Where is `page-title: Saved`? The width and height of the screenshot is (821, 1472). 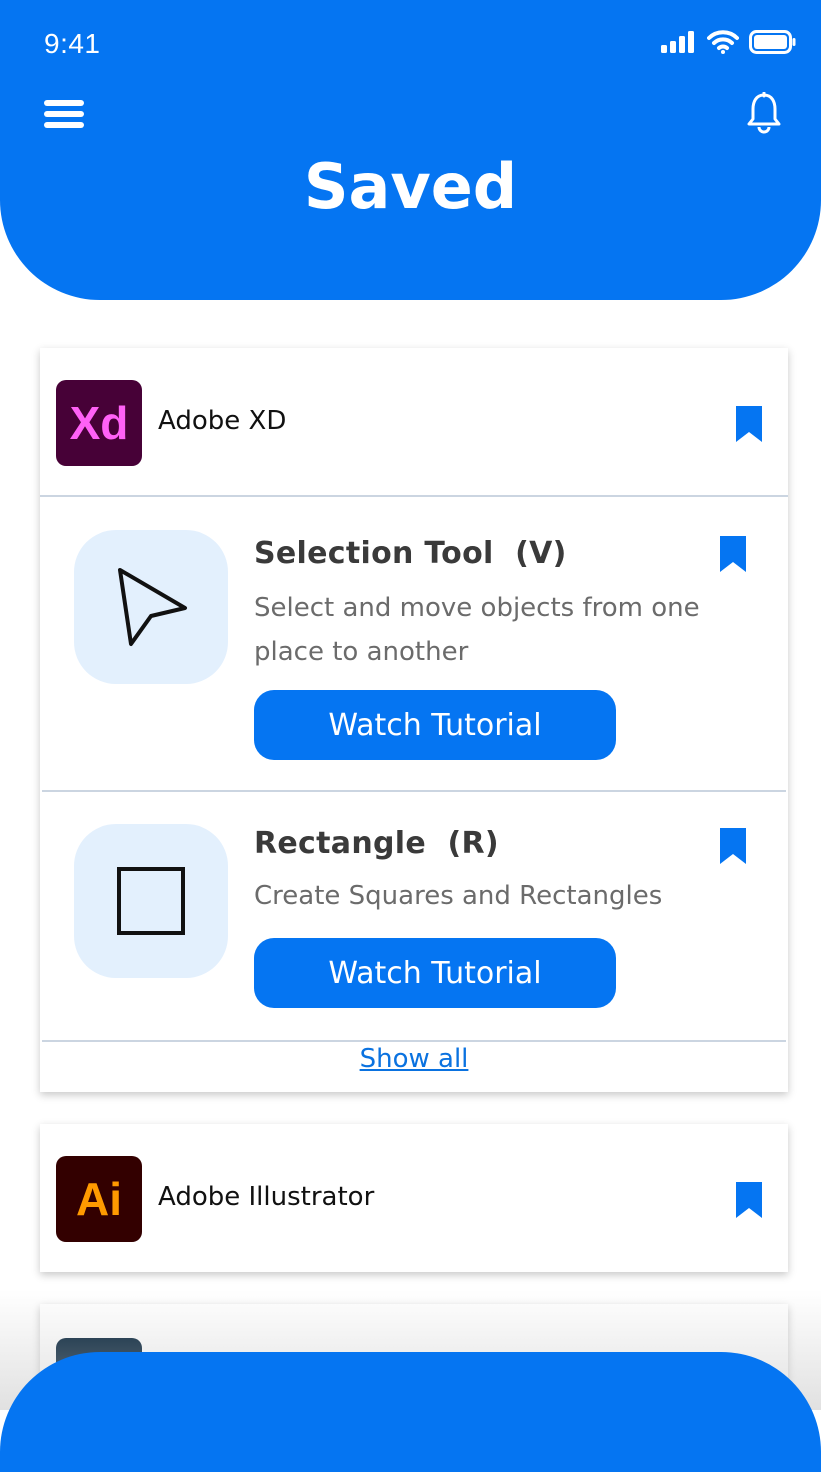 page-title: Saved is located at coordinates (410, 186).